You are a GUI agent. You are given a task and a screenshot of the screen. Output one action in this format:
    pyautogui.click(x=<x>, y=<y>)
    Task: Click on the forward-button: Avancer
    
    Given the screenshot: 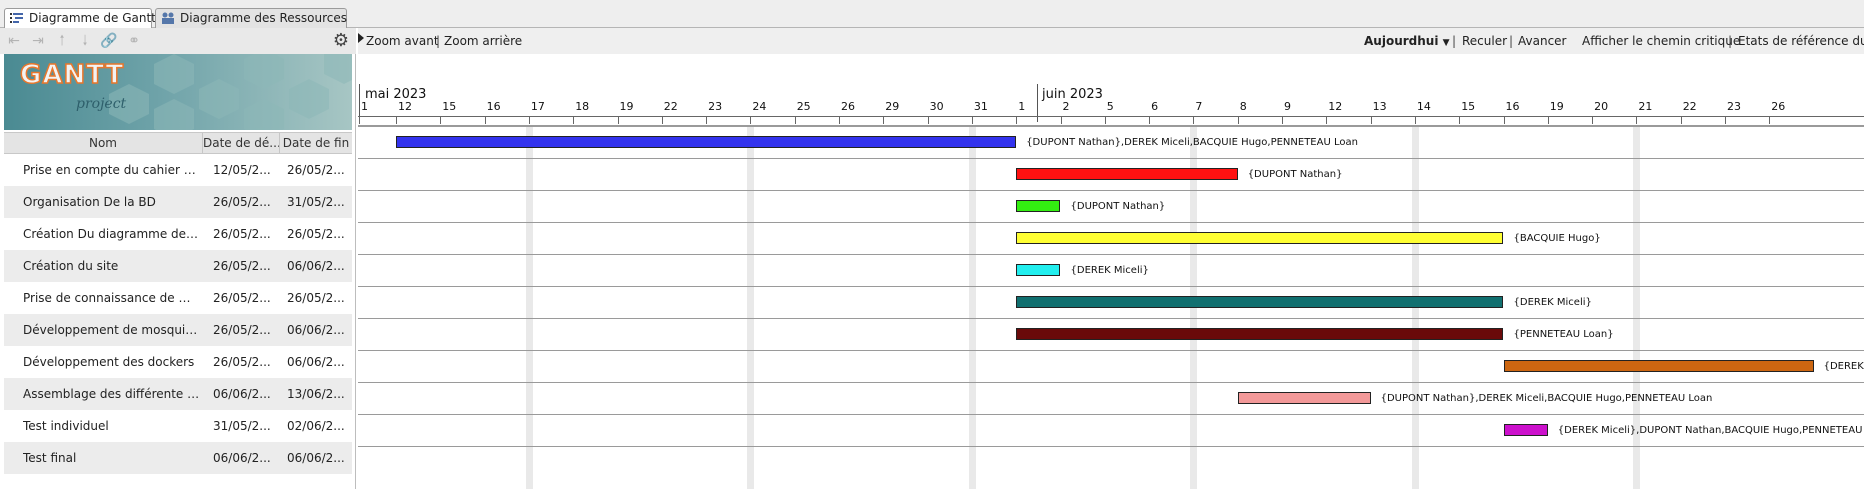 What is the action you would take?
    pyautogui.click(x=1542, y=41)
    